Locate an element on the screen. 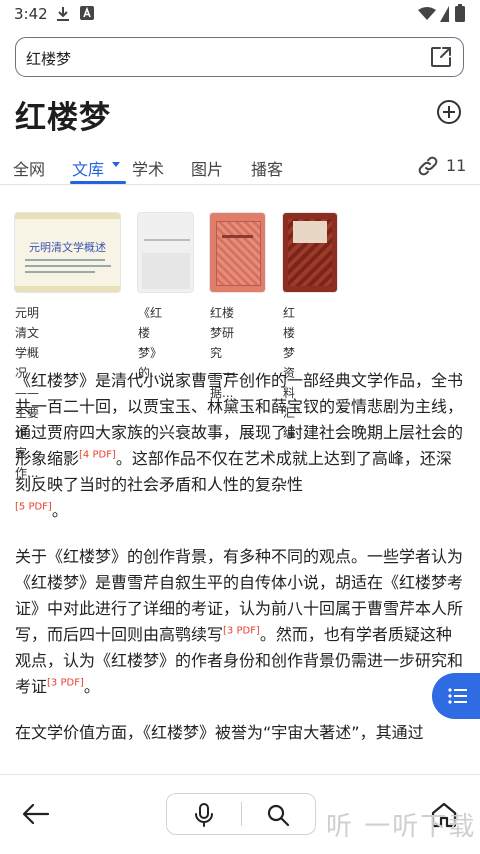  outline-button is located at coordinates (456, 696).